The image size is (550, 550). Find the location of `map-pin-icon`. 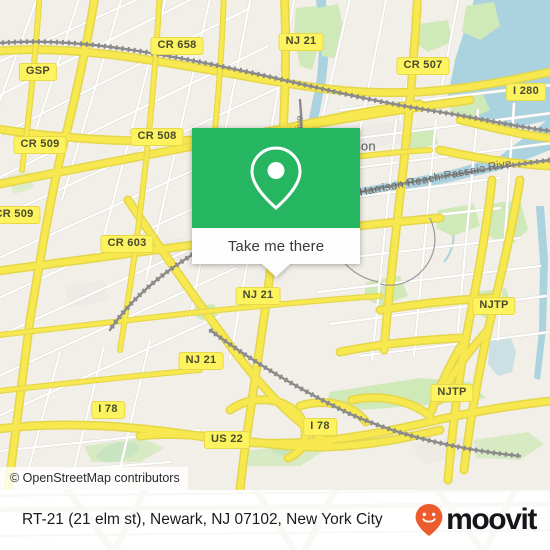

map-pin-icon is located at coordinates (276, 178).